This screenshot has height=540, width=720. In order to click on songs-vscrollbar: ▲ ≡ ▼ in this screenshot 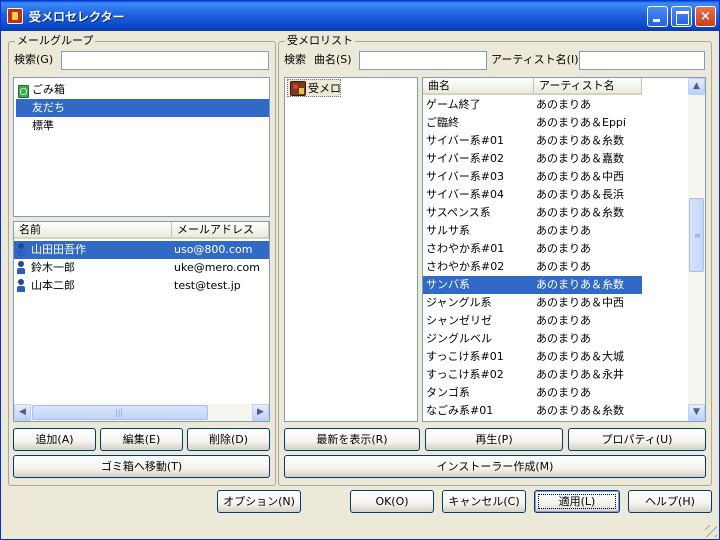, I will do `click(696, 249)`.